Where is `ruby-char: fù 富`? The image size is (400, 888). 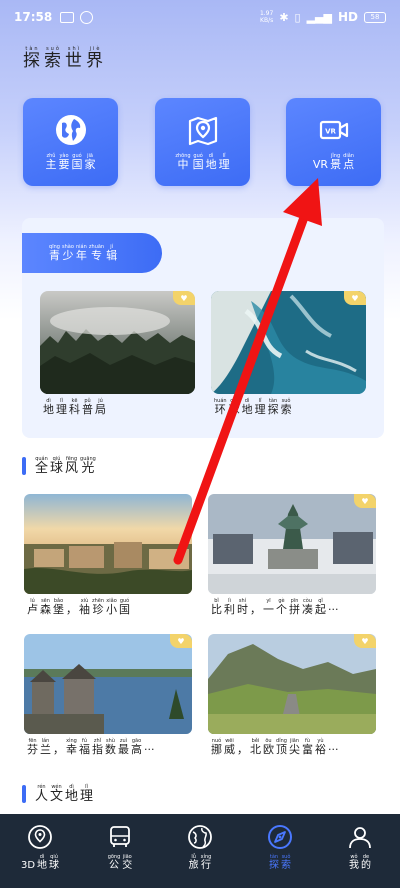 ruby-char: fù 富 is located at coordinates (307, 747).